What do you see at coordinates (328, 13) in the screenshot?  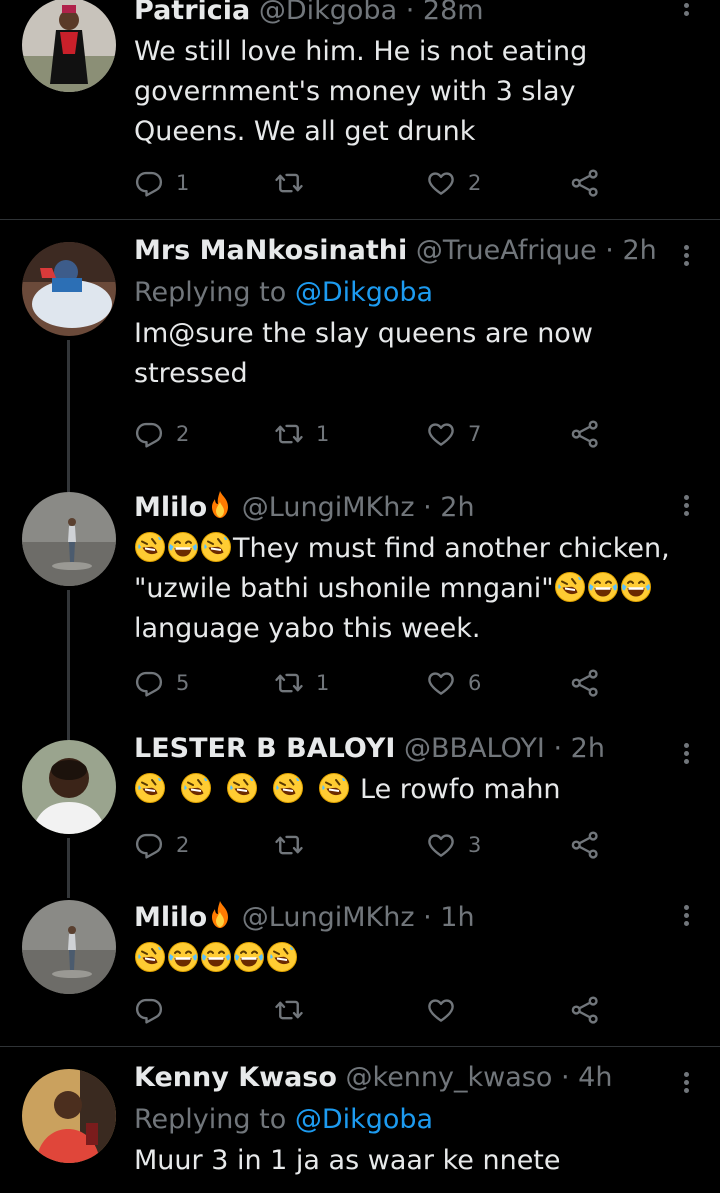 I see `author-handle: @Dikgoba` at bounding box center [328, 13].